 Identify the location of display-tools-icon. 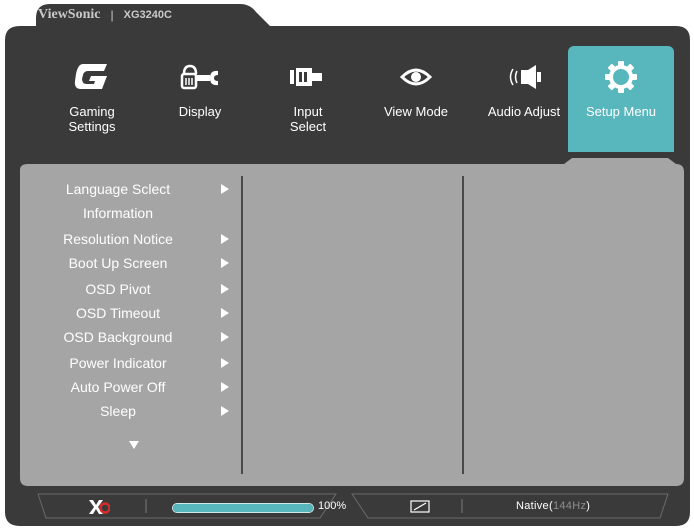
(200, 77).